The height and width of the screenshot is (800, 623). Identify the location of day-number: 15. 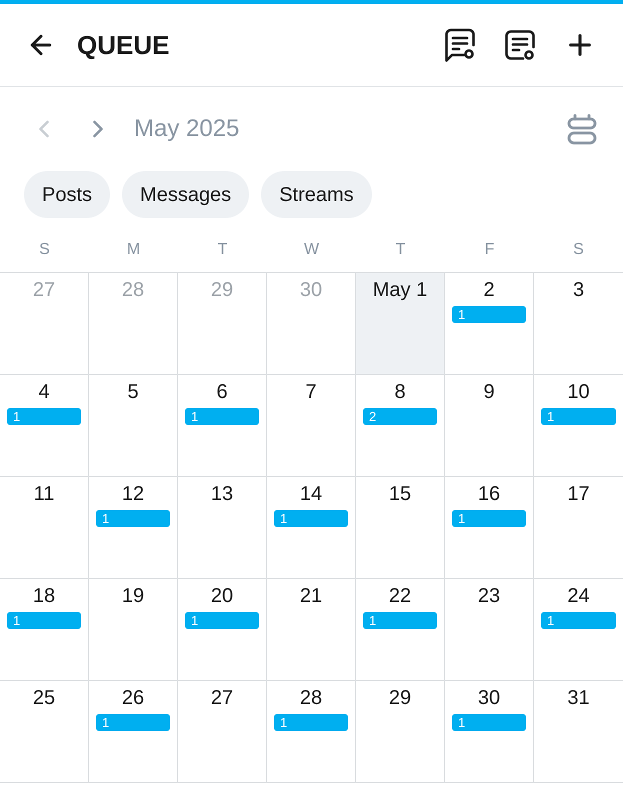
(400, 494).